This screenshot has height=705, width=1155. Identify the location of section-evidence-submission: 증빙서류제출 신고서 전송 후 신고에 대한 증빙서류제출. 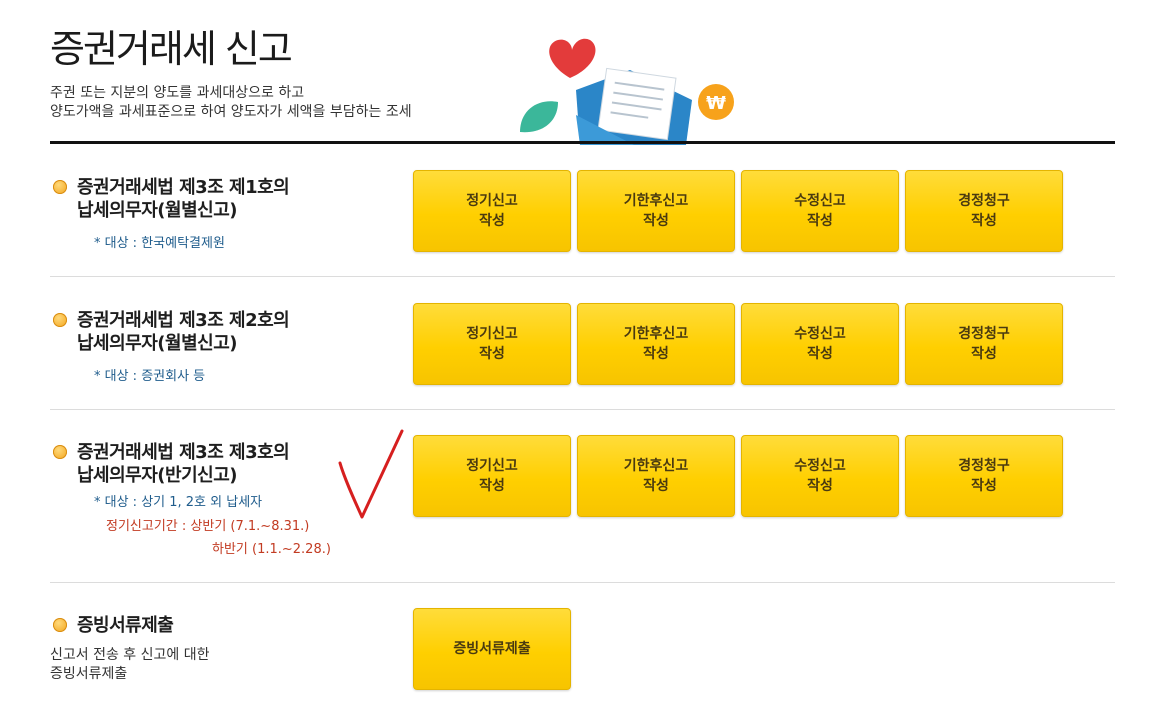
(582, 654).